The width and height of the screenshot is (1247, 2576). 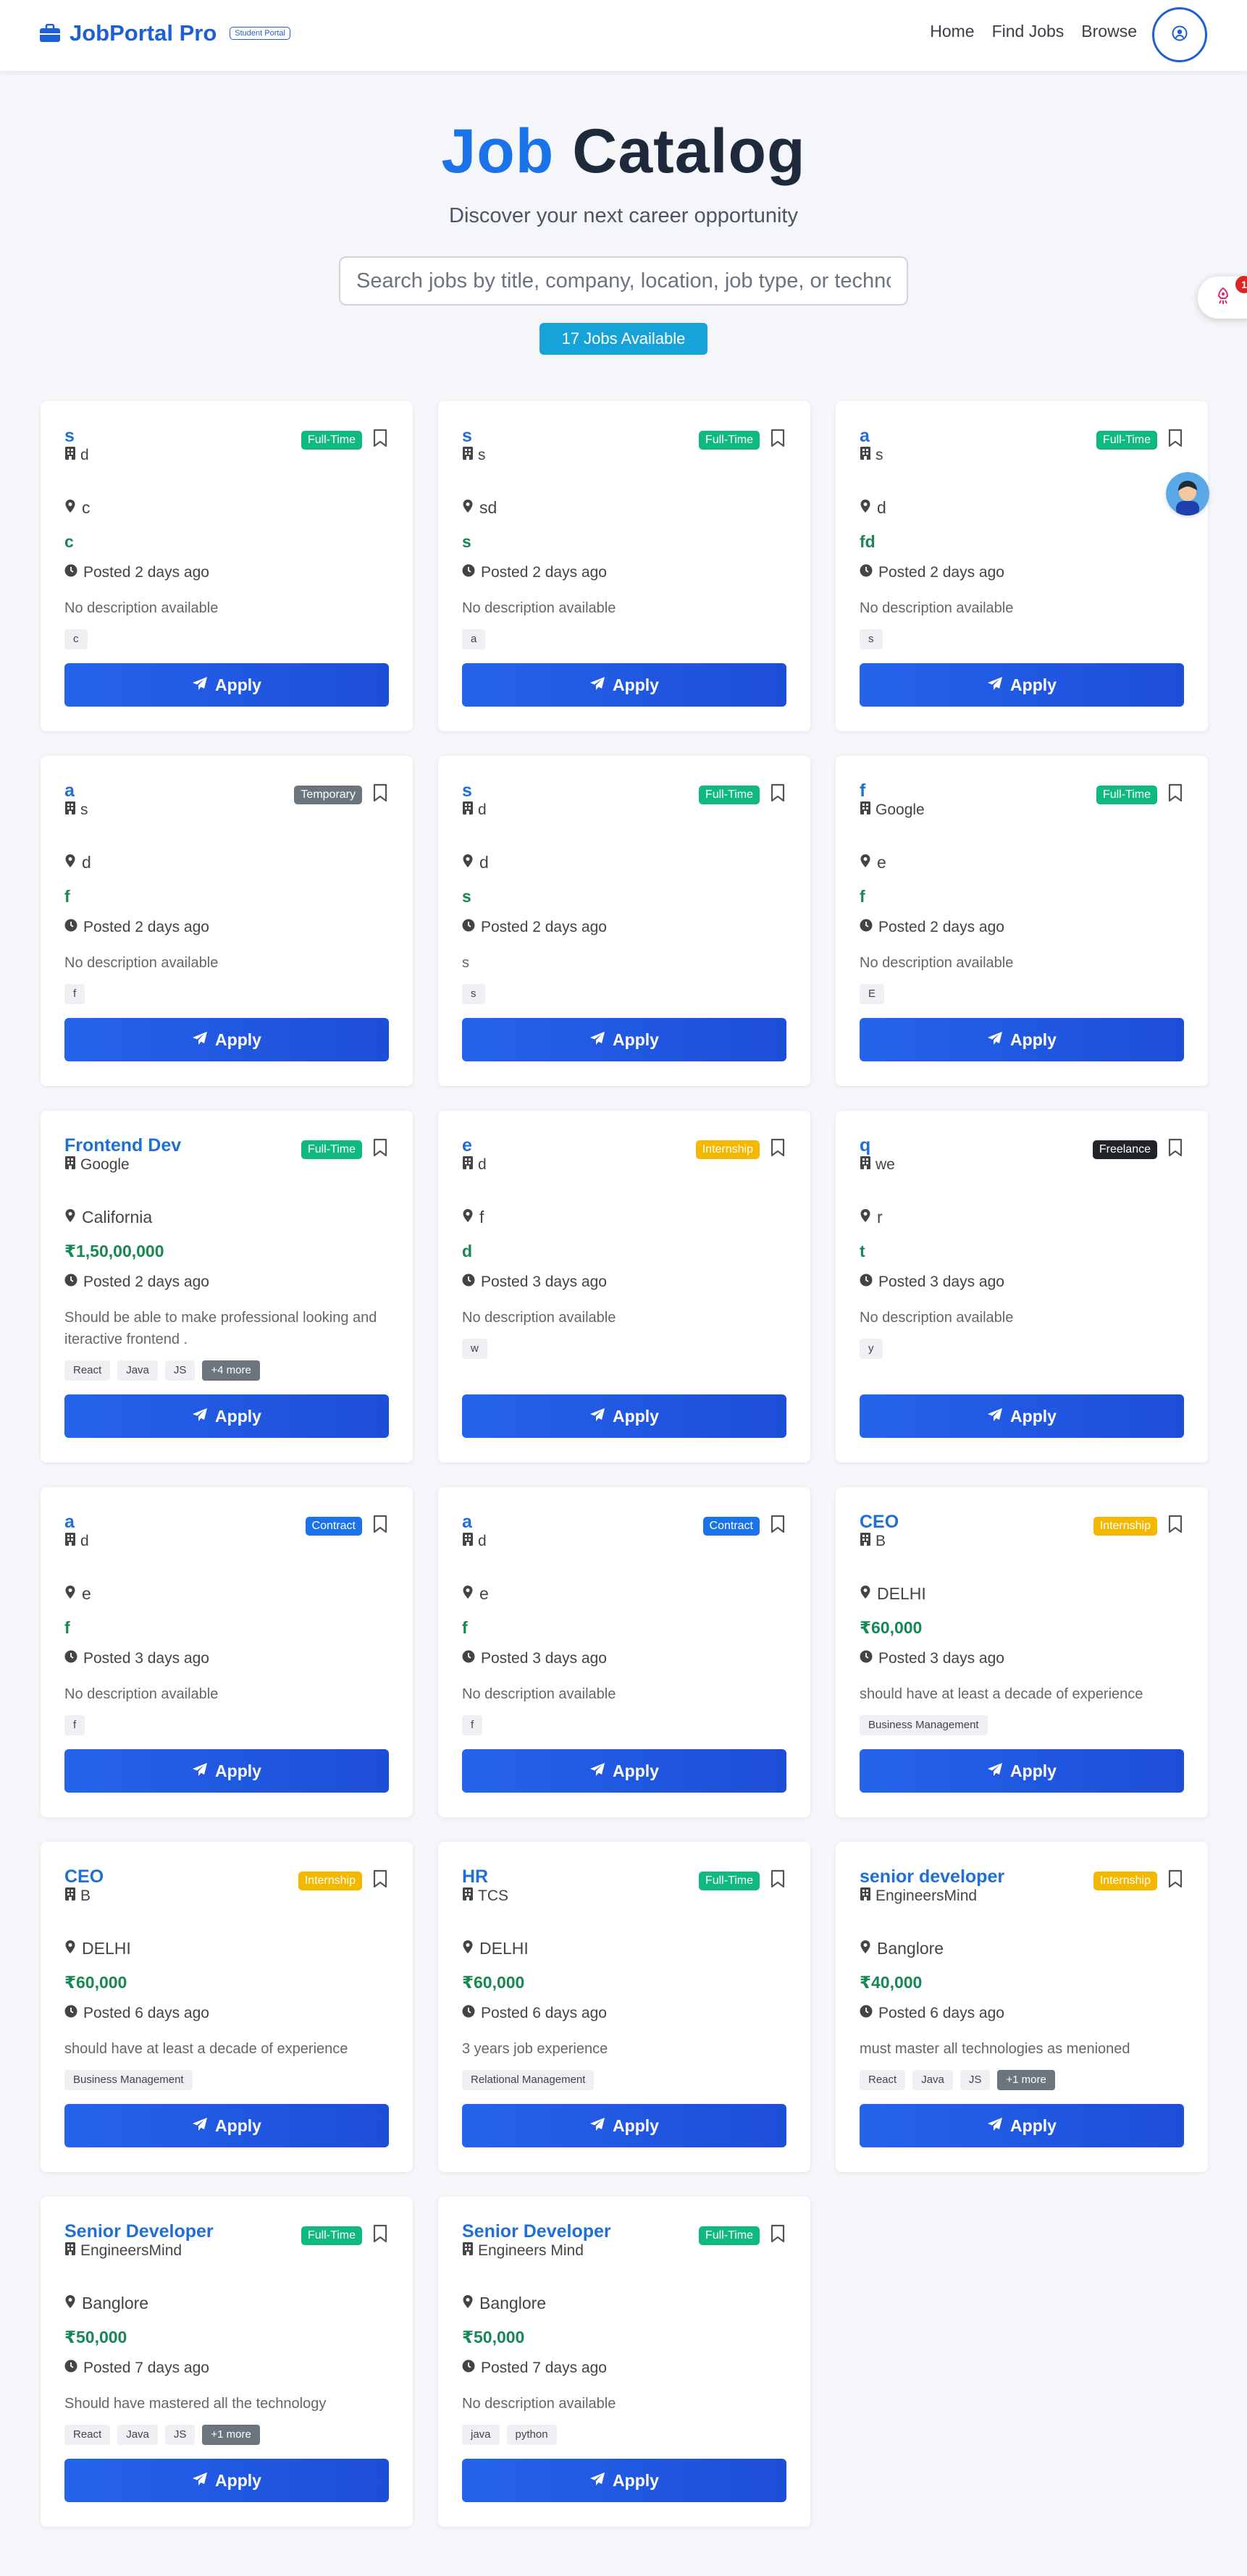 What do you see at coordinates (969, 790) in the screenshot?
I see `job-title: f` at bounding box center [969, 790].